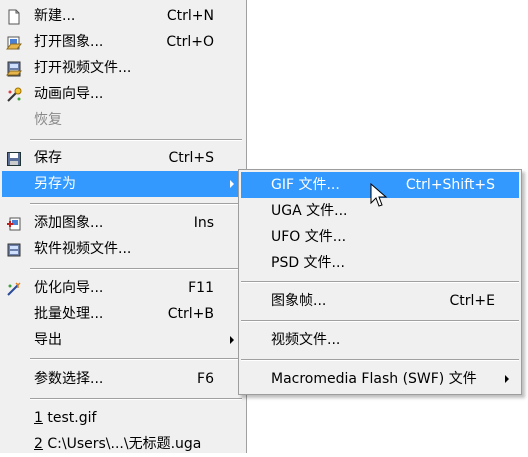  Describe the element at coordinates (14, 223) in the screenshot. I see `add-image-icon` at that location.